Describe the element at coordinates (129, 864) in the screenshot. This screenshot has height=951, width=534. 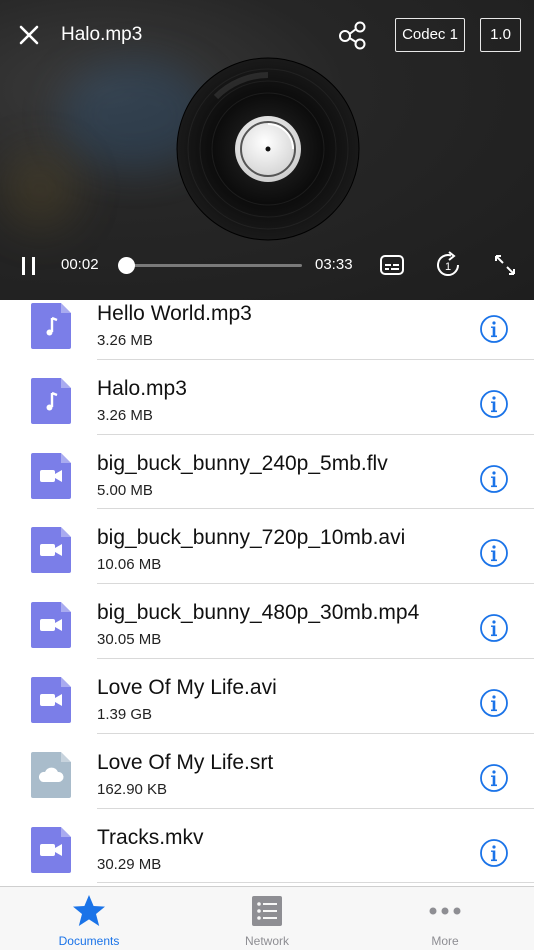
I see `file-size: 30.29 MB` at that location.